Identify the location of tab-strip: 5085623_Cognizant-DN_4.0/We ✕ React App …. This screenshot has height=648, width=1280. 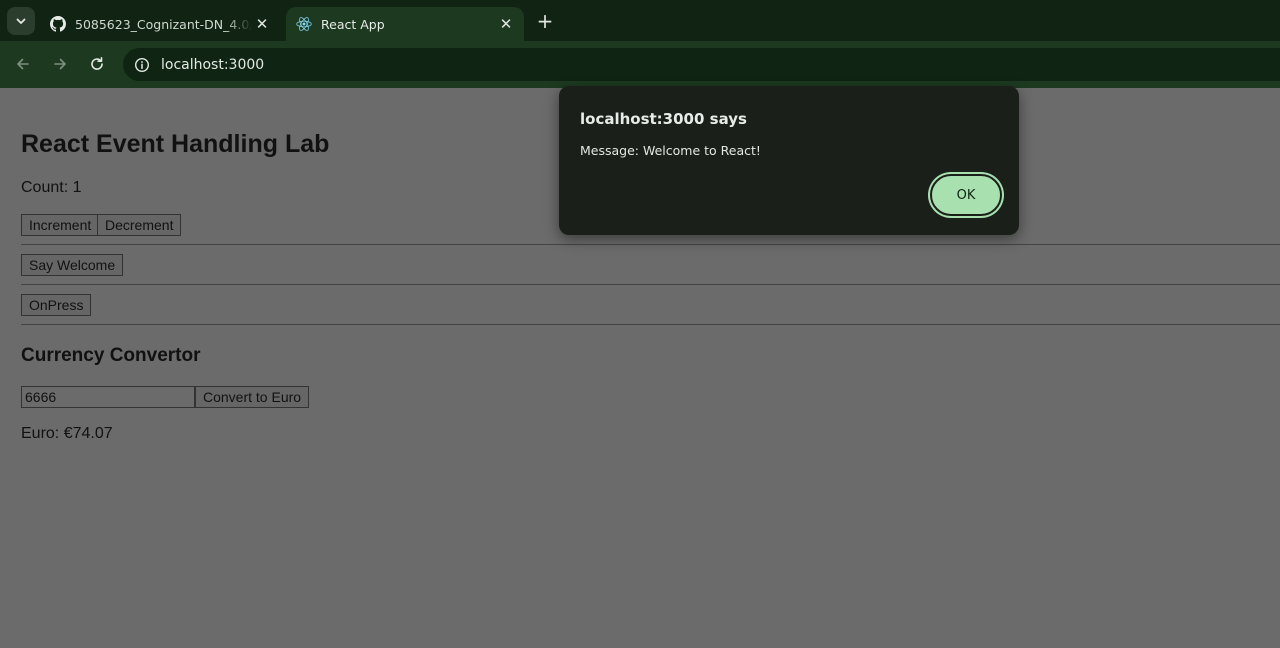
(640, 20).